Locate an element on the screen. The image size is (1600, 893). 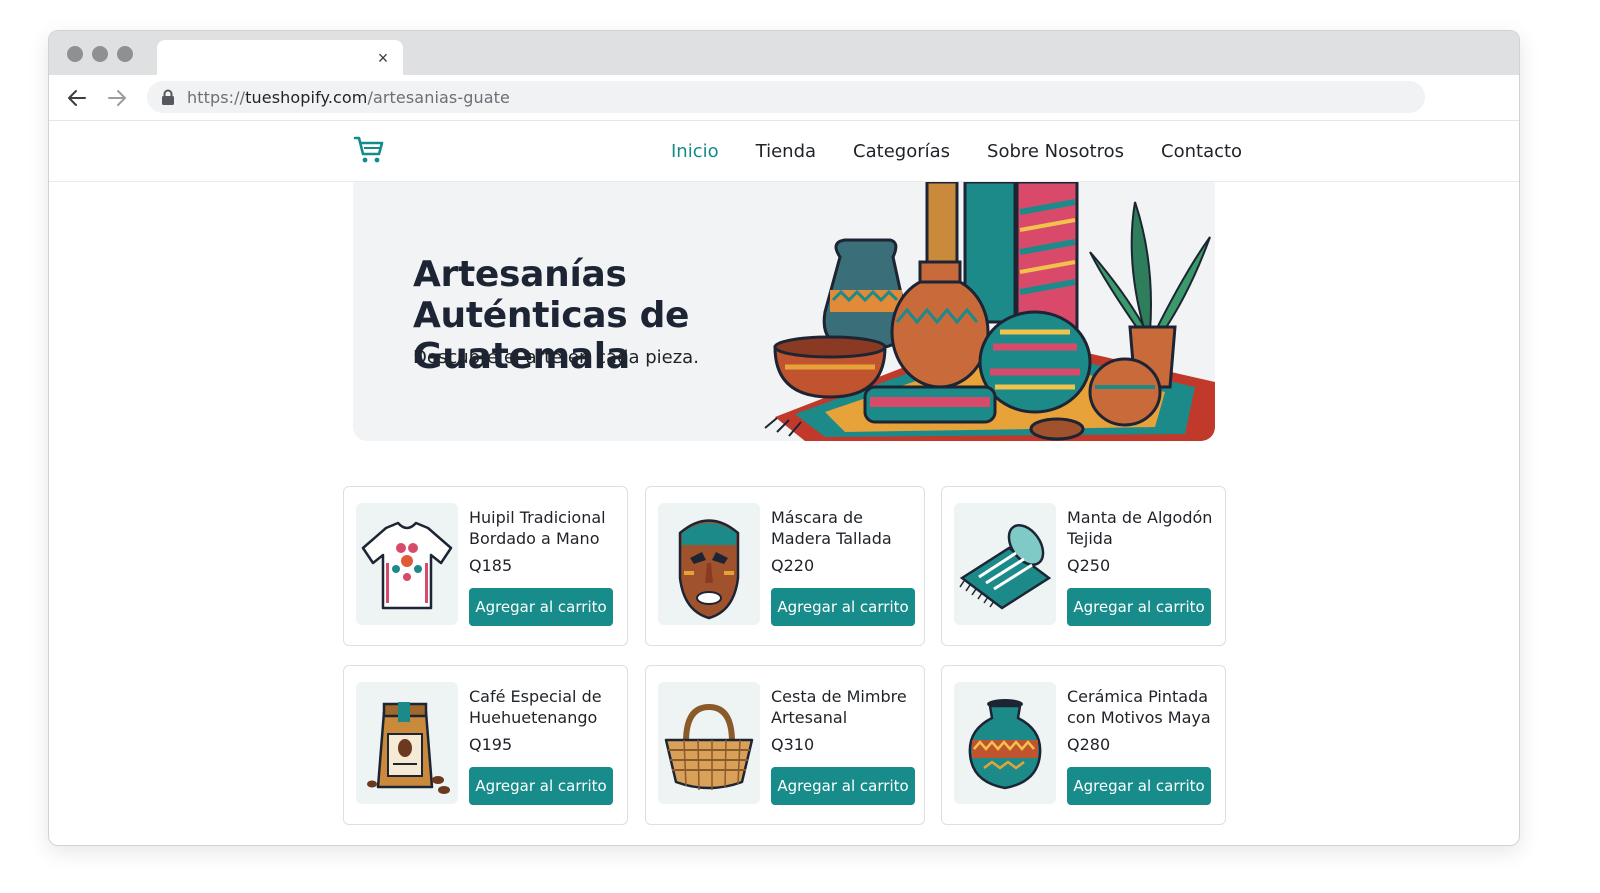
wooden-mask-icon is located at coordinates (709, 569).